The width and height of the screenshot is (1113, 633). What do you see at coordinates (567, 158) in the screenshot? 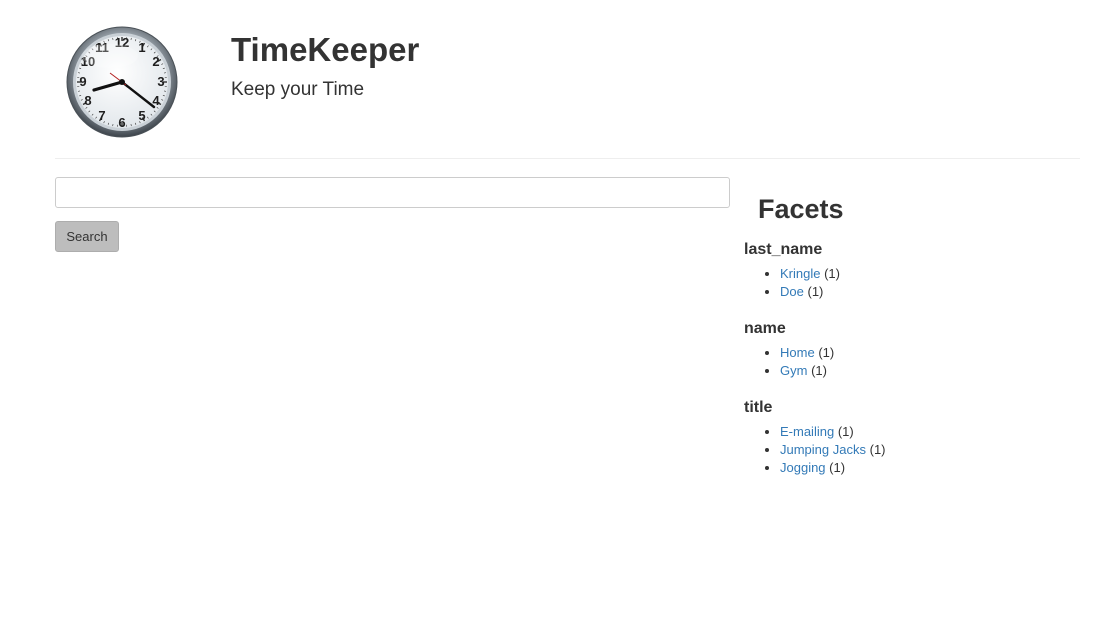
I see `header-divider` at bounding box center [567, 158].